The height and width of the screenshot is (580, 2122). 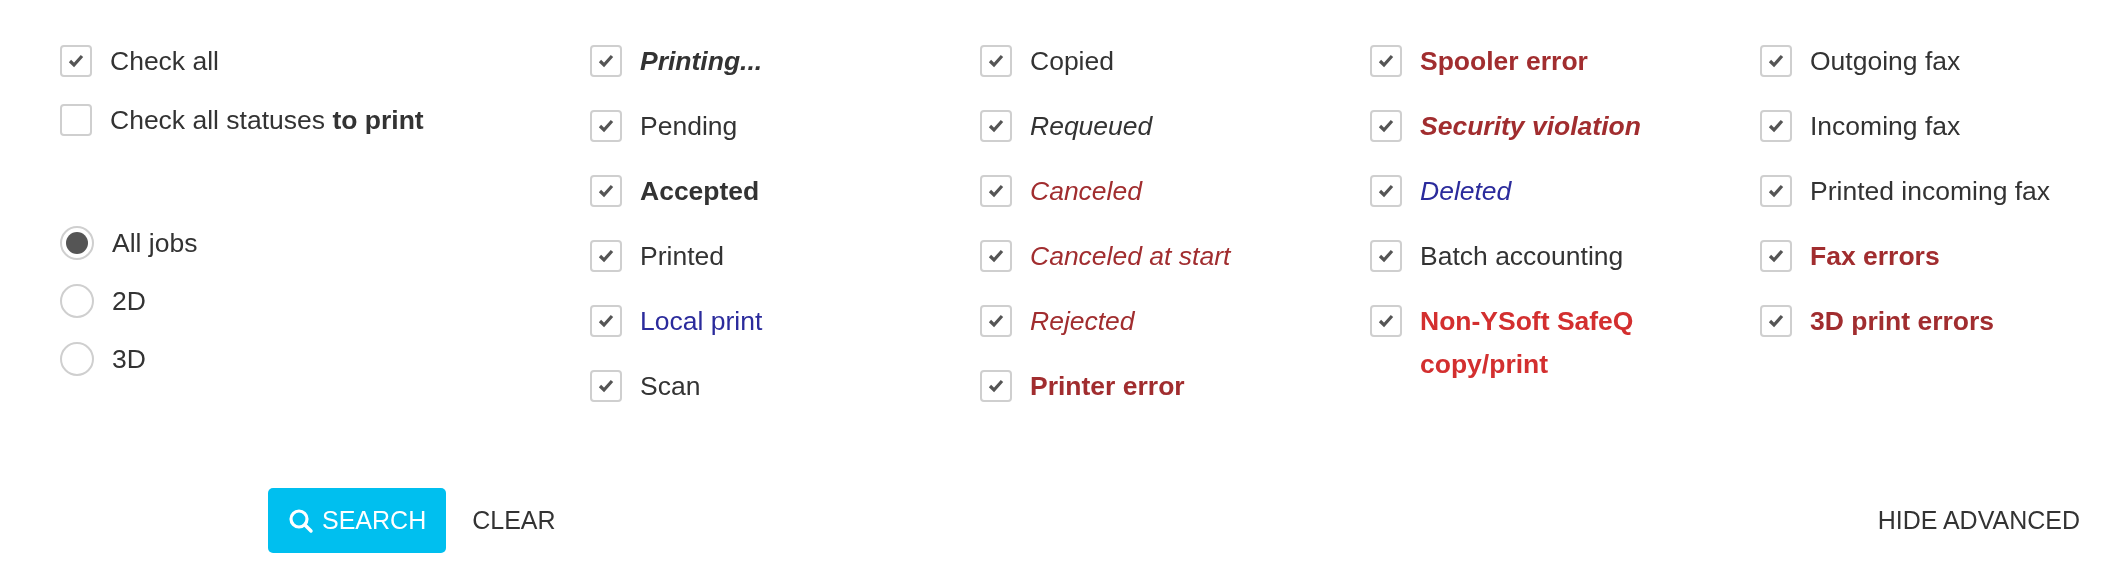 What do you see at coordinates (1522, 256) in the screenshot?
I see `checkbox-label: Batch accounting` at bounding box center [1522, 256].